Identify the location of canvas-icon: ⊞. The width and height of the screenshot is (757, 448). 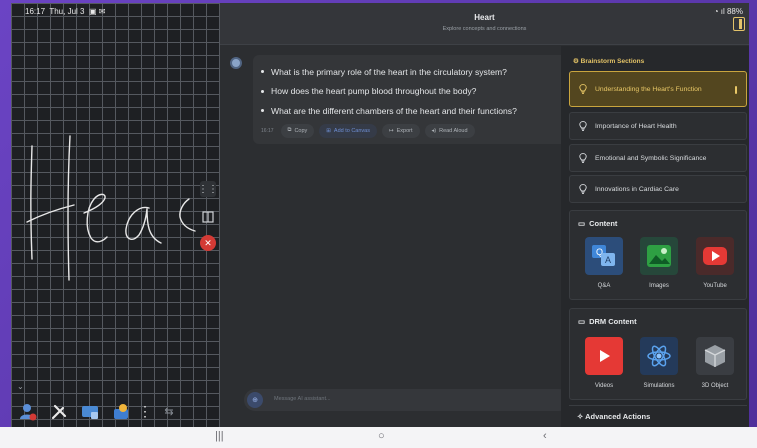
(328, 130).